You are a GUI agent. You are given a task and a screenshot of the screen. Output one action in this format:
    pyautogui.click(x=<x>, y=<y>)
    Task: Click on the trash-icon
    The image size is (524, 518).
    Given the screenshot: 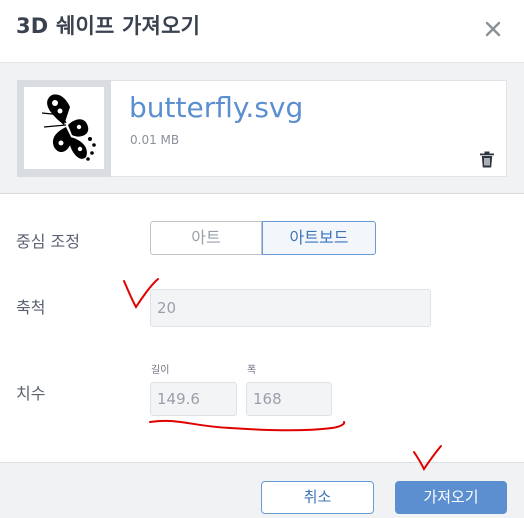 What is the action you would take?
    pyautogui.click(x=487, y=159)
    